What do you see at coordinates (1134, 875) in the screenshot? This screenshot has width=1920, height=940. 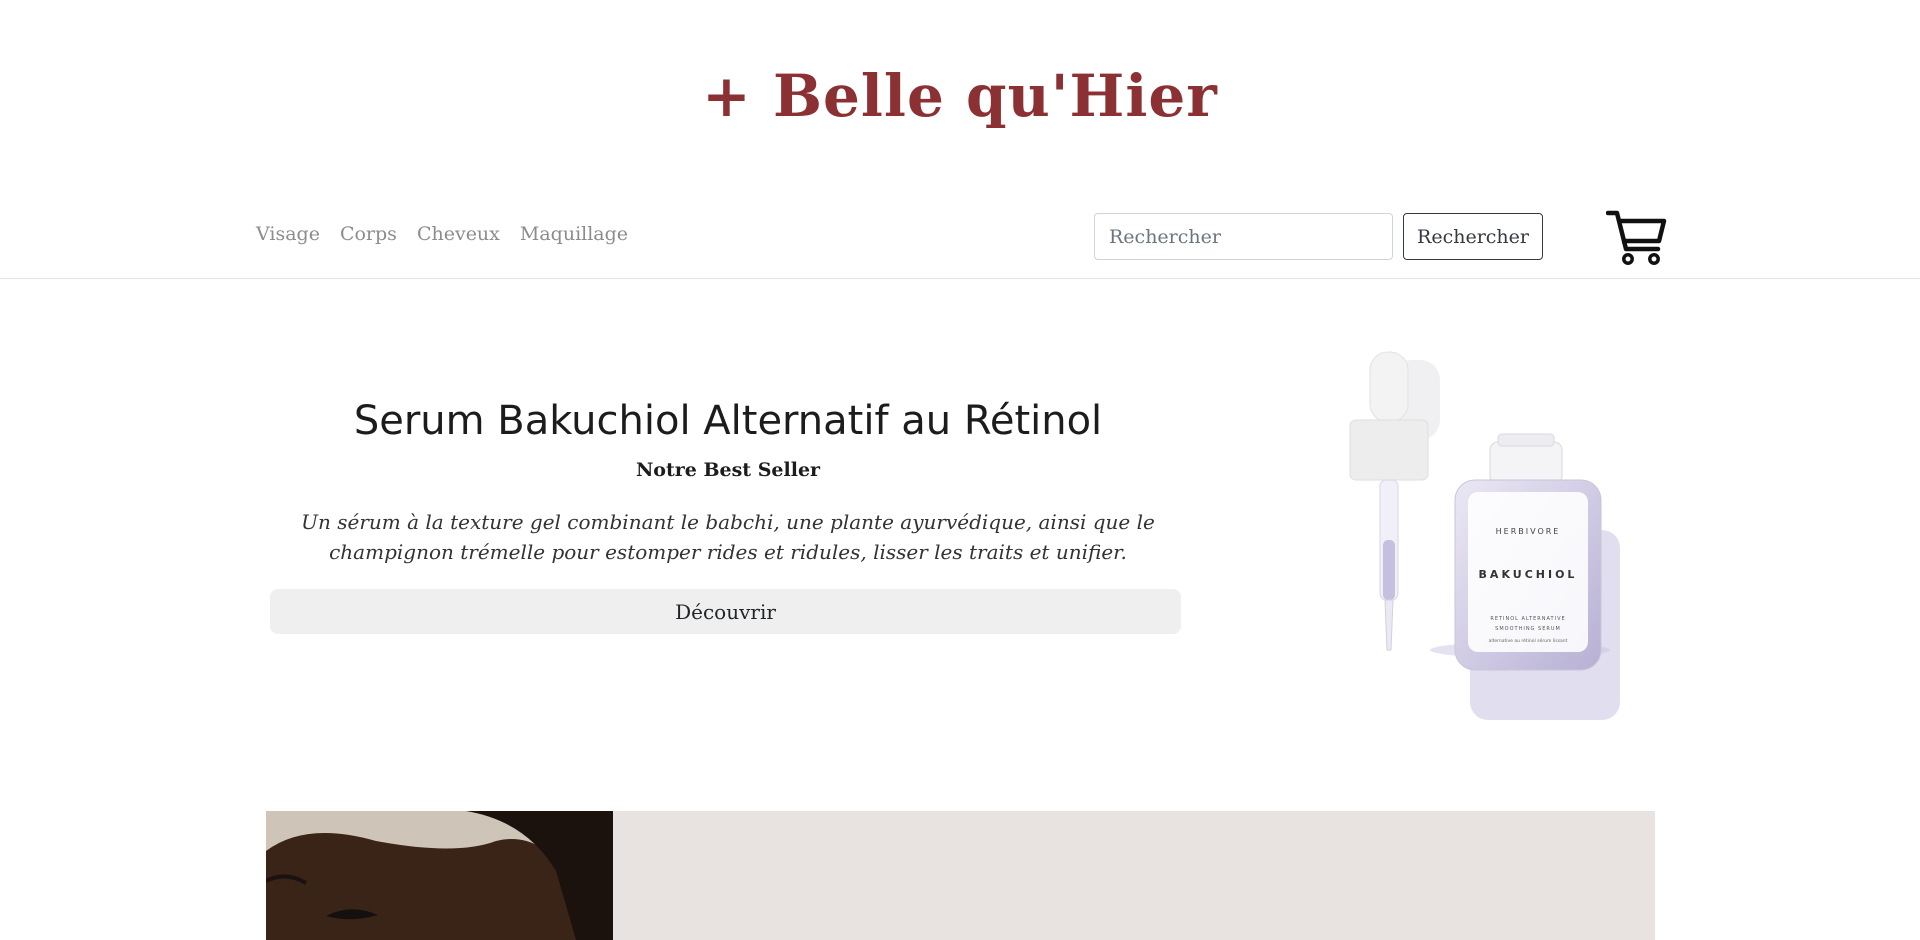 I see `promo-panel` at bounding box center [1134, 875].